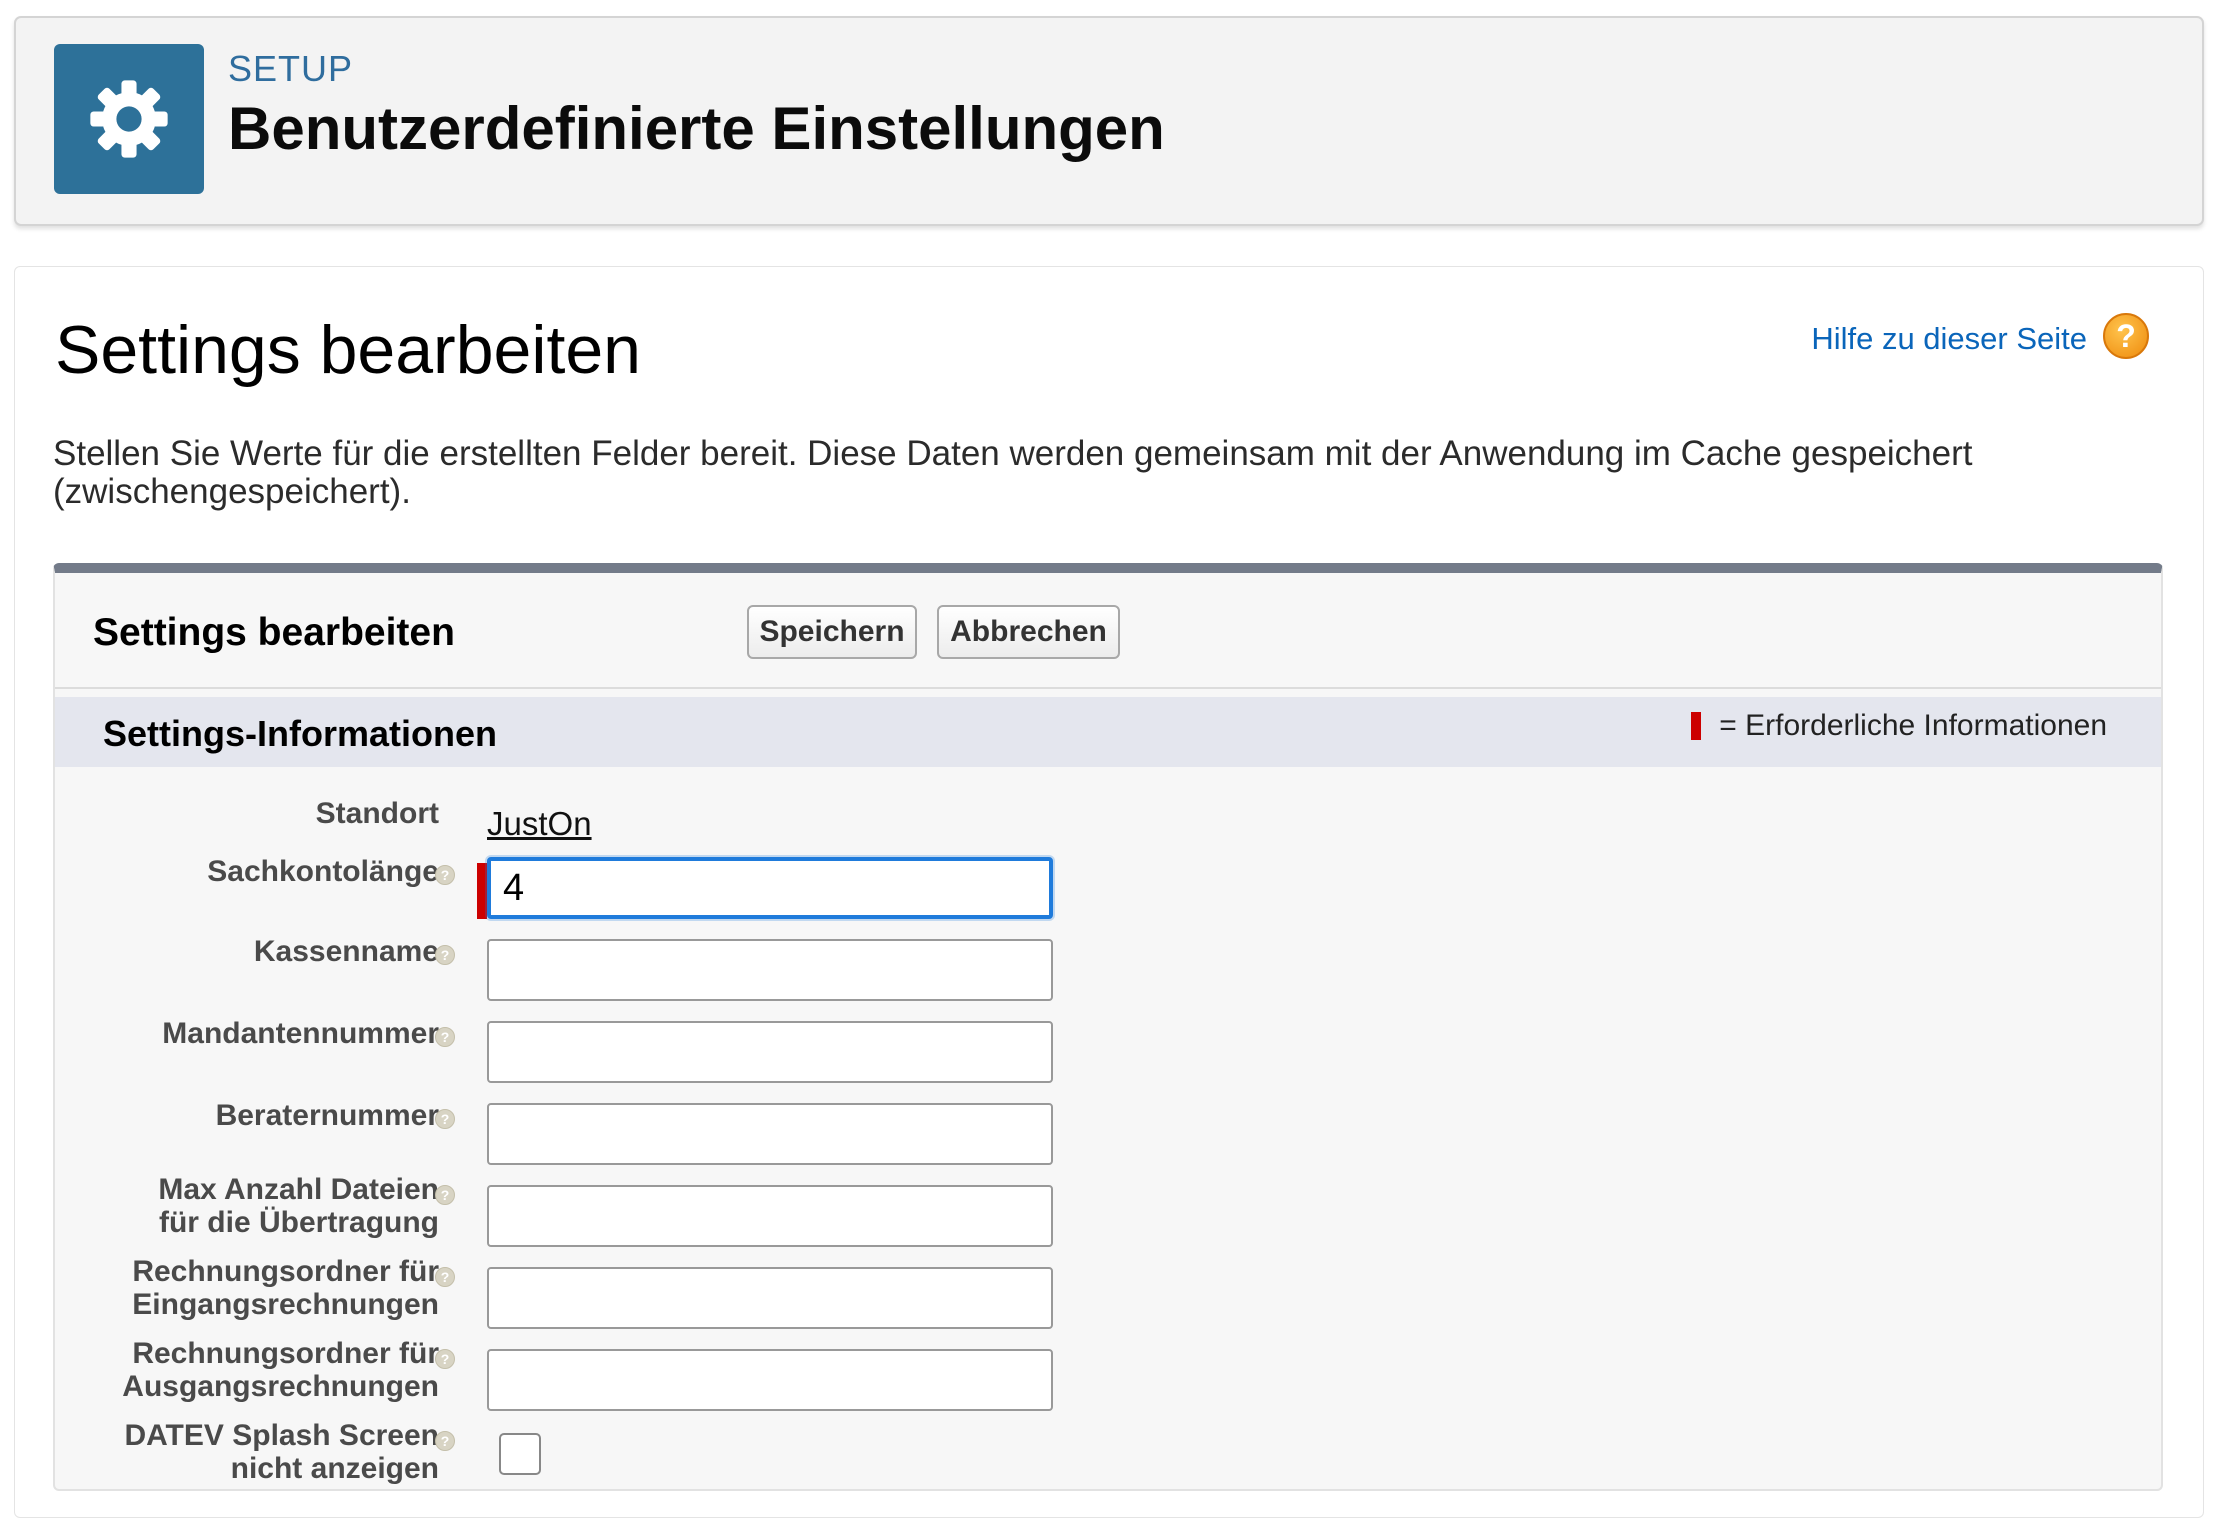 This screenshot has width=2216, height=1532. Describe the element at coordinates (327, 1115) in the screenshot. I see `beraternummer-label: Beraternummer` at that location.